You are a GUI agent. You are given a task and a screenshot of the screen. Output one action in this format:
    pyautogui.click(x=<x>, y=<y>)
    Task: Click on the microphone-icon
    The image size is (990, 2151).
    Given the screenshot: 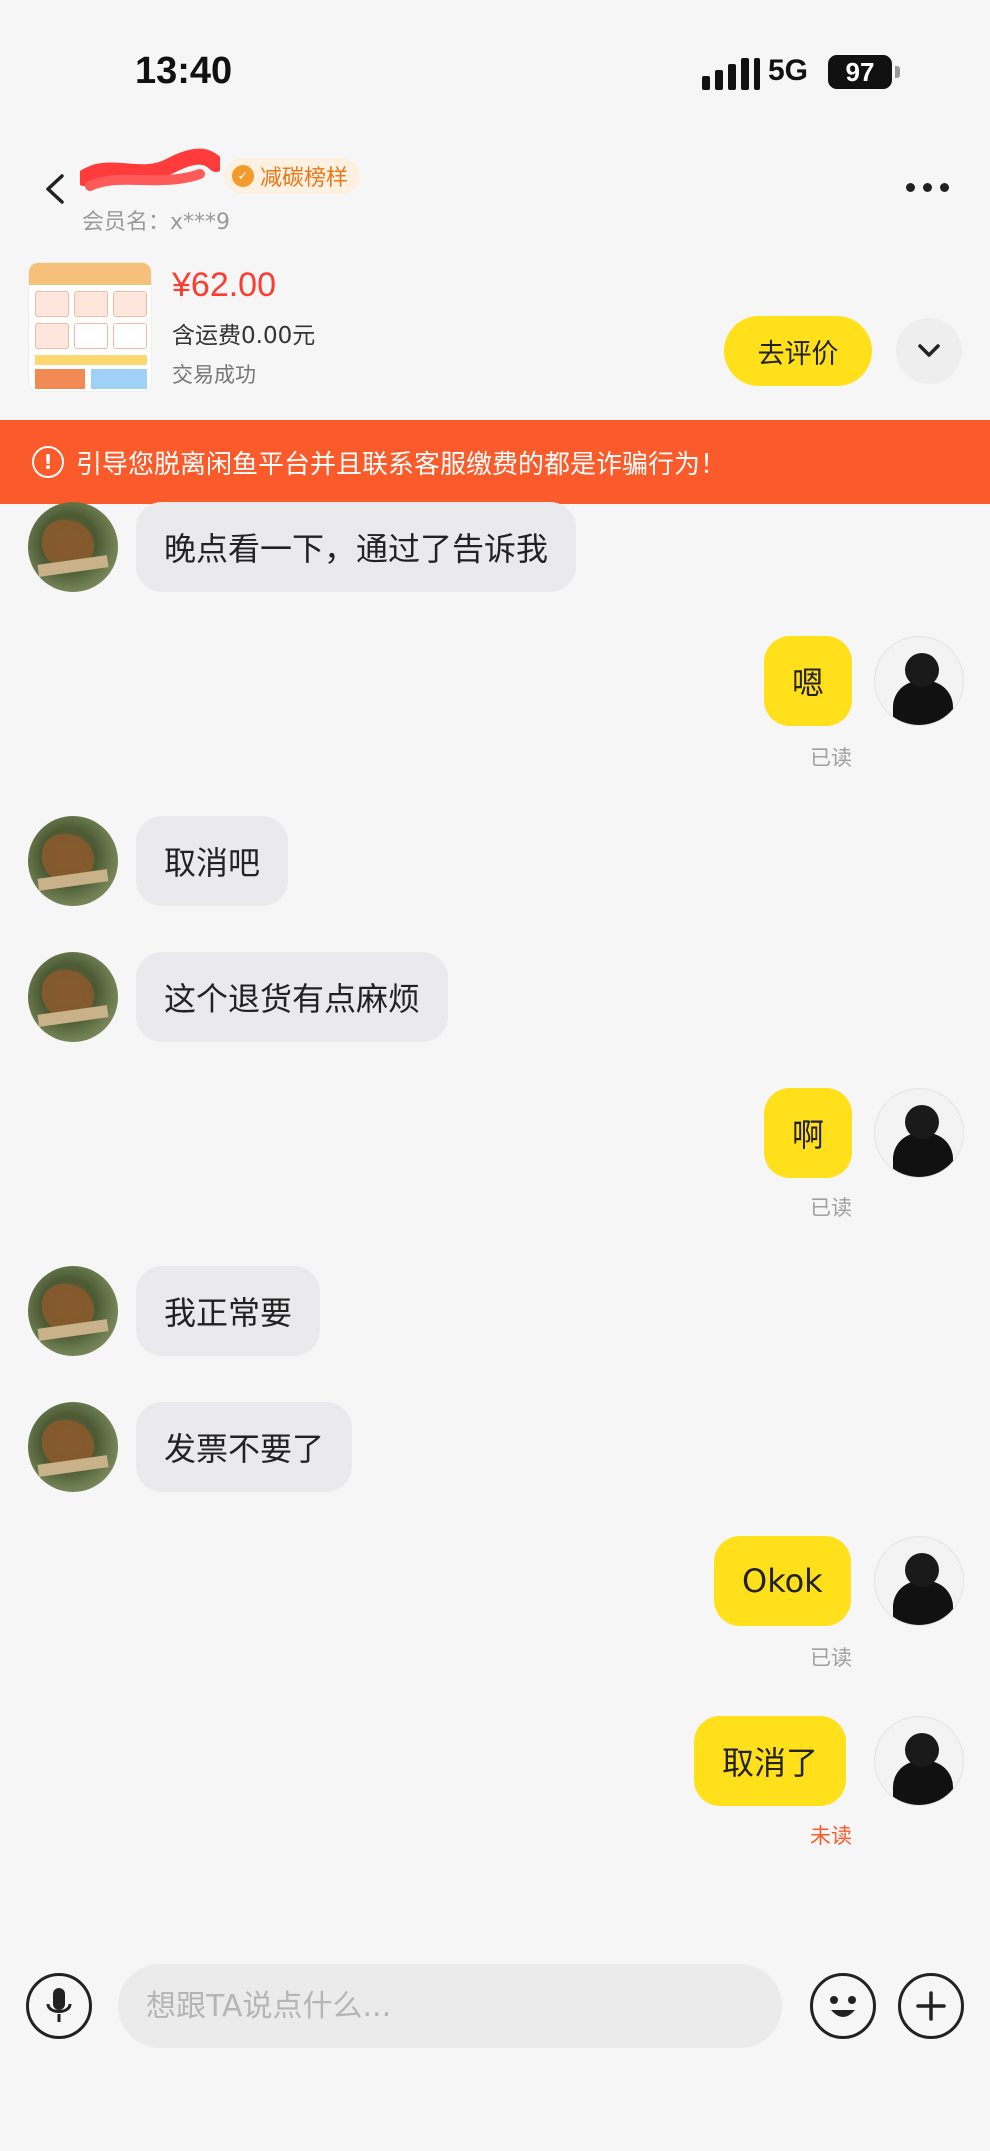 What is the action you would take?
    pyautogui.click(x=59, y=2006)
    